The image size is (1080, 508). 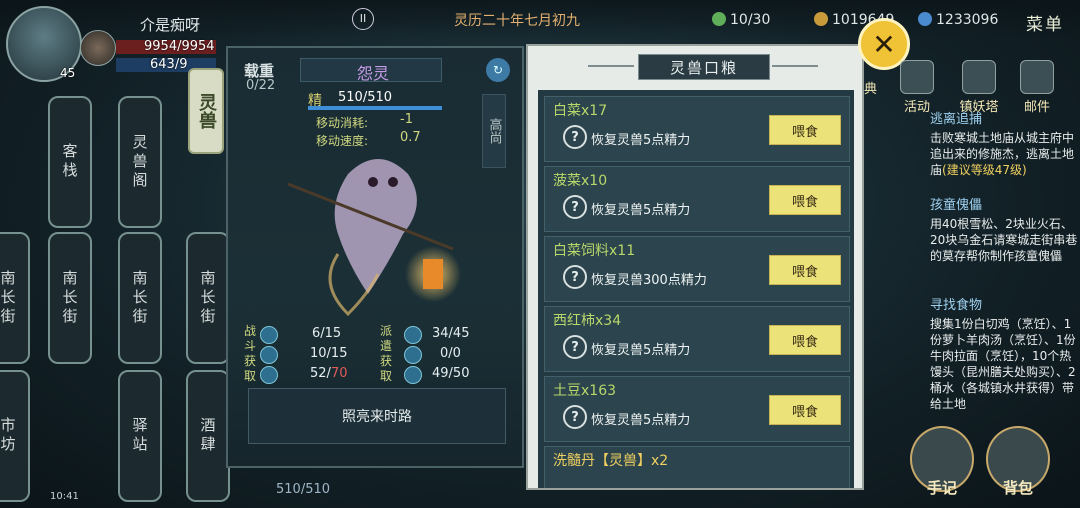 What do you see at coordinates (585, 391) in the screenshot?
I see `food-item-name: 土豆x163` at bounding box center [585, 391].